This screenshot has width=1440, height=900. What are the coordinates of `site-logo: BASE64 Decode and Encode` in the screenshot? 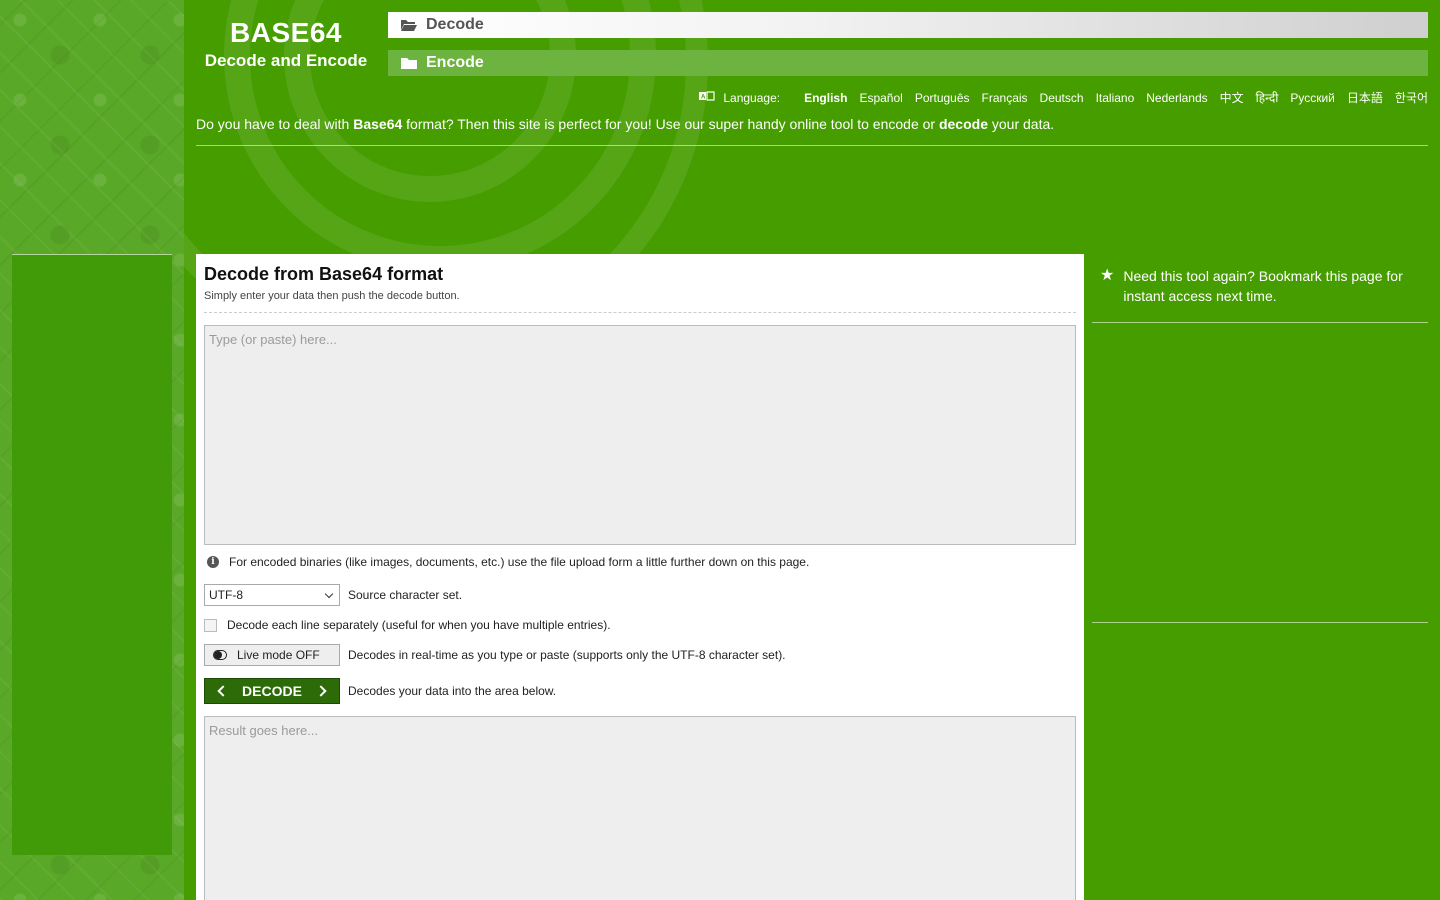 It's located at (286, 44).